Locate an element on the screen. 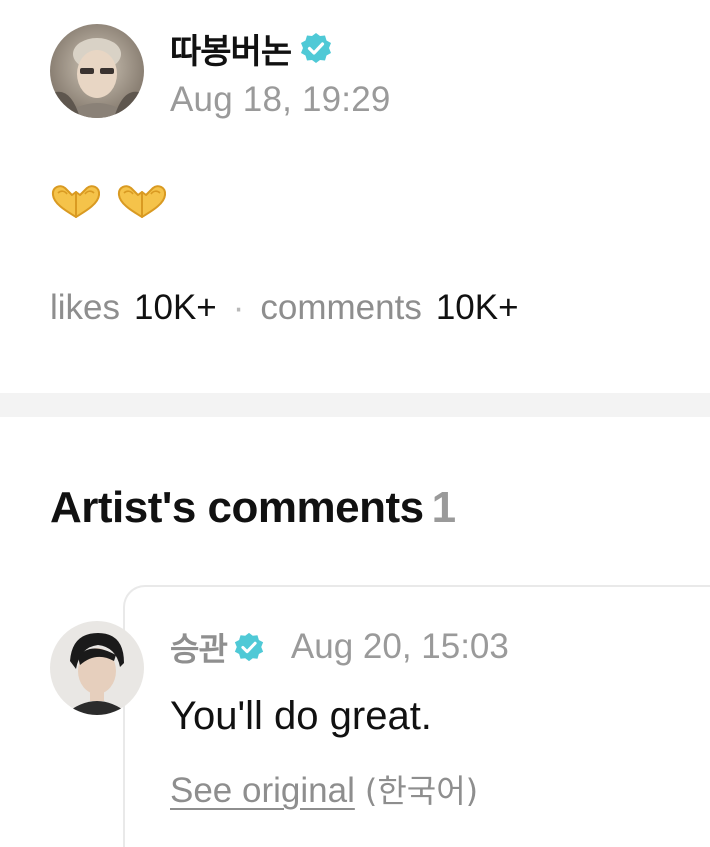  artist-comments-heading: Artist's comments 1 is located at coordinates (253, 508).